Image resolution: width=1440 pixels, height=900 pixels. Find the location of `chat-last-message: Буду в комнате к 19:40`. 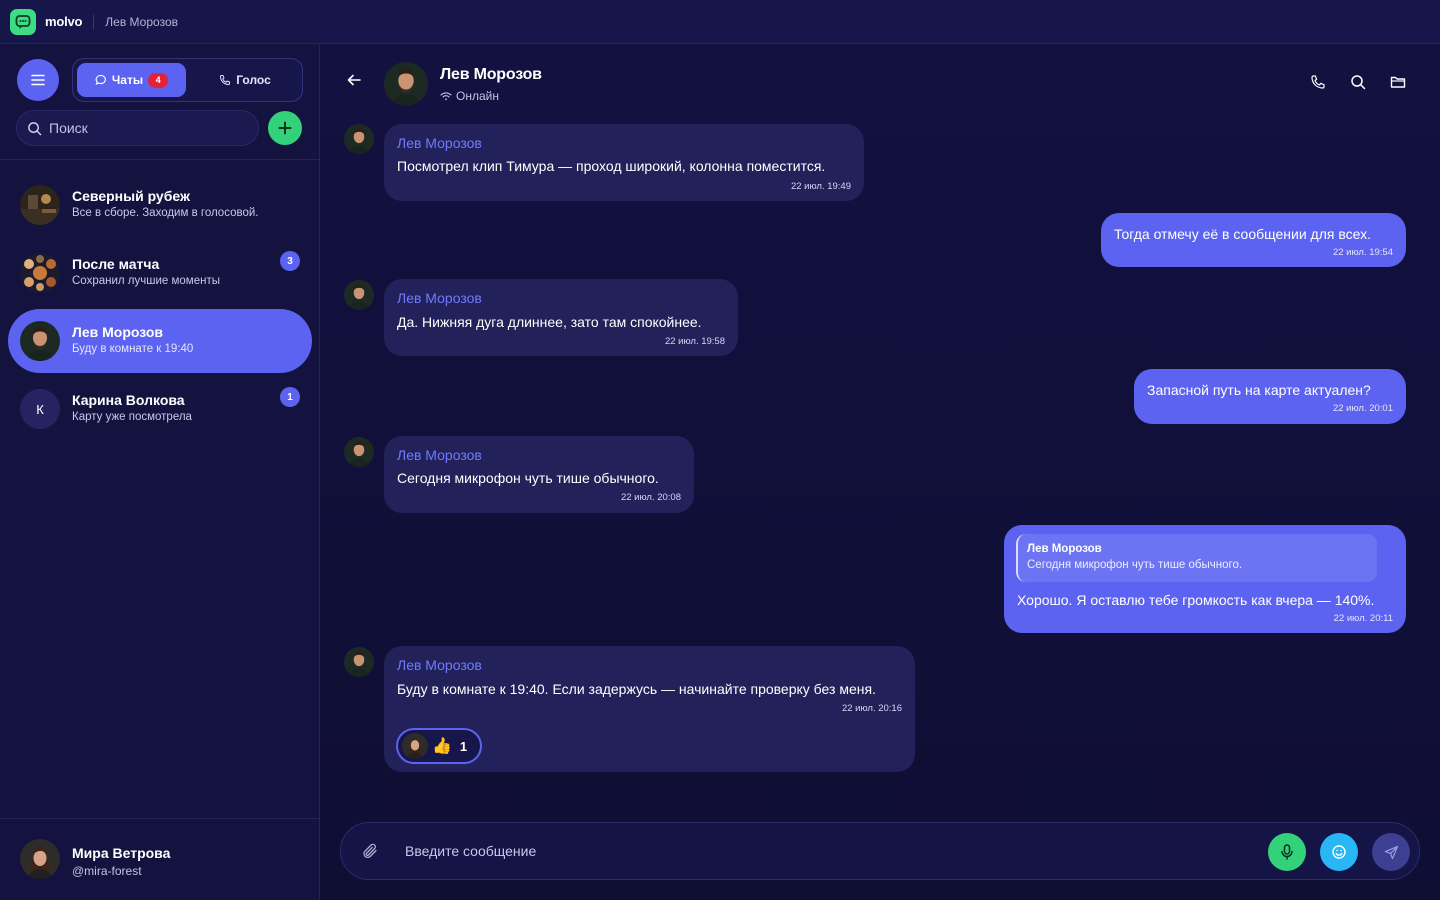

chat-last-message: Буду в комнате к 19:40 is located at coordinates (133, 349).